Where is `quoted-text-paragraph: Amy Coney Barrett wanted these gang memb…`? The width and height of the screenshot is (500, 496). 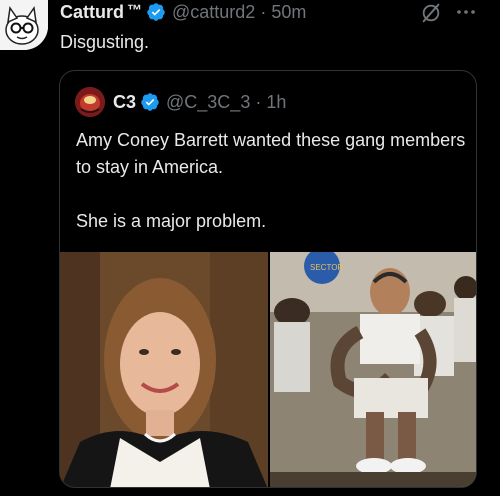
quoted-text-paragraph: Amy Coney Barrett wanted these gang memb… is located at coordinates (271, 153).